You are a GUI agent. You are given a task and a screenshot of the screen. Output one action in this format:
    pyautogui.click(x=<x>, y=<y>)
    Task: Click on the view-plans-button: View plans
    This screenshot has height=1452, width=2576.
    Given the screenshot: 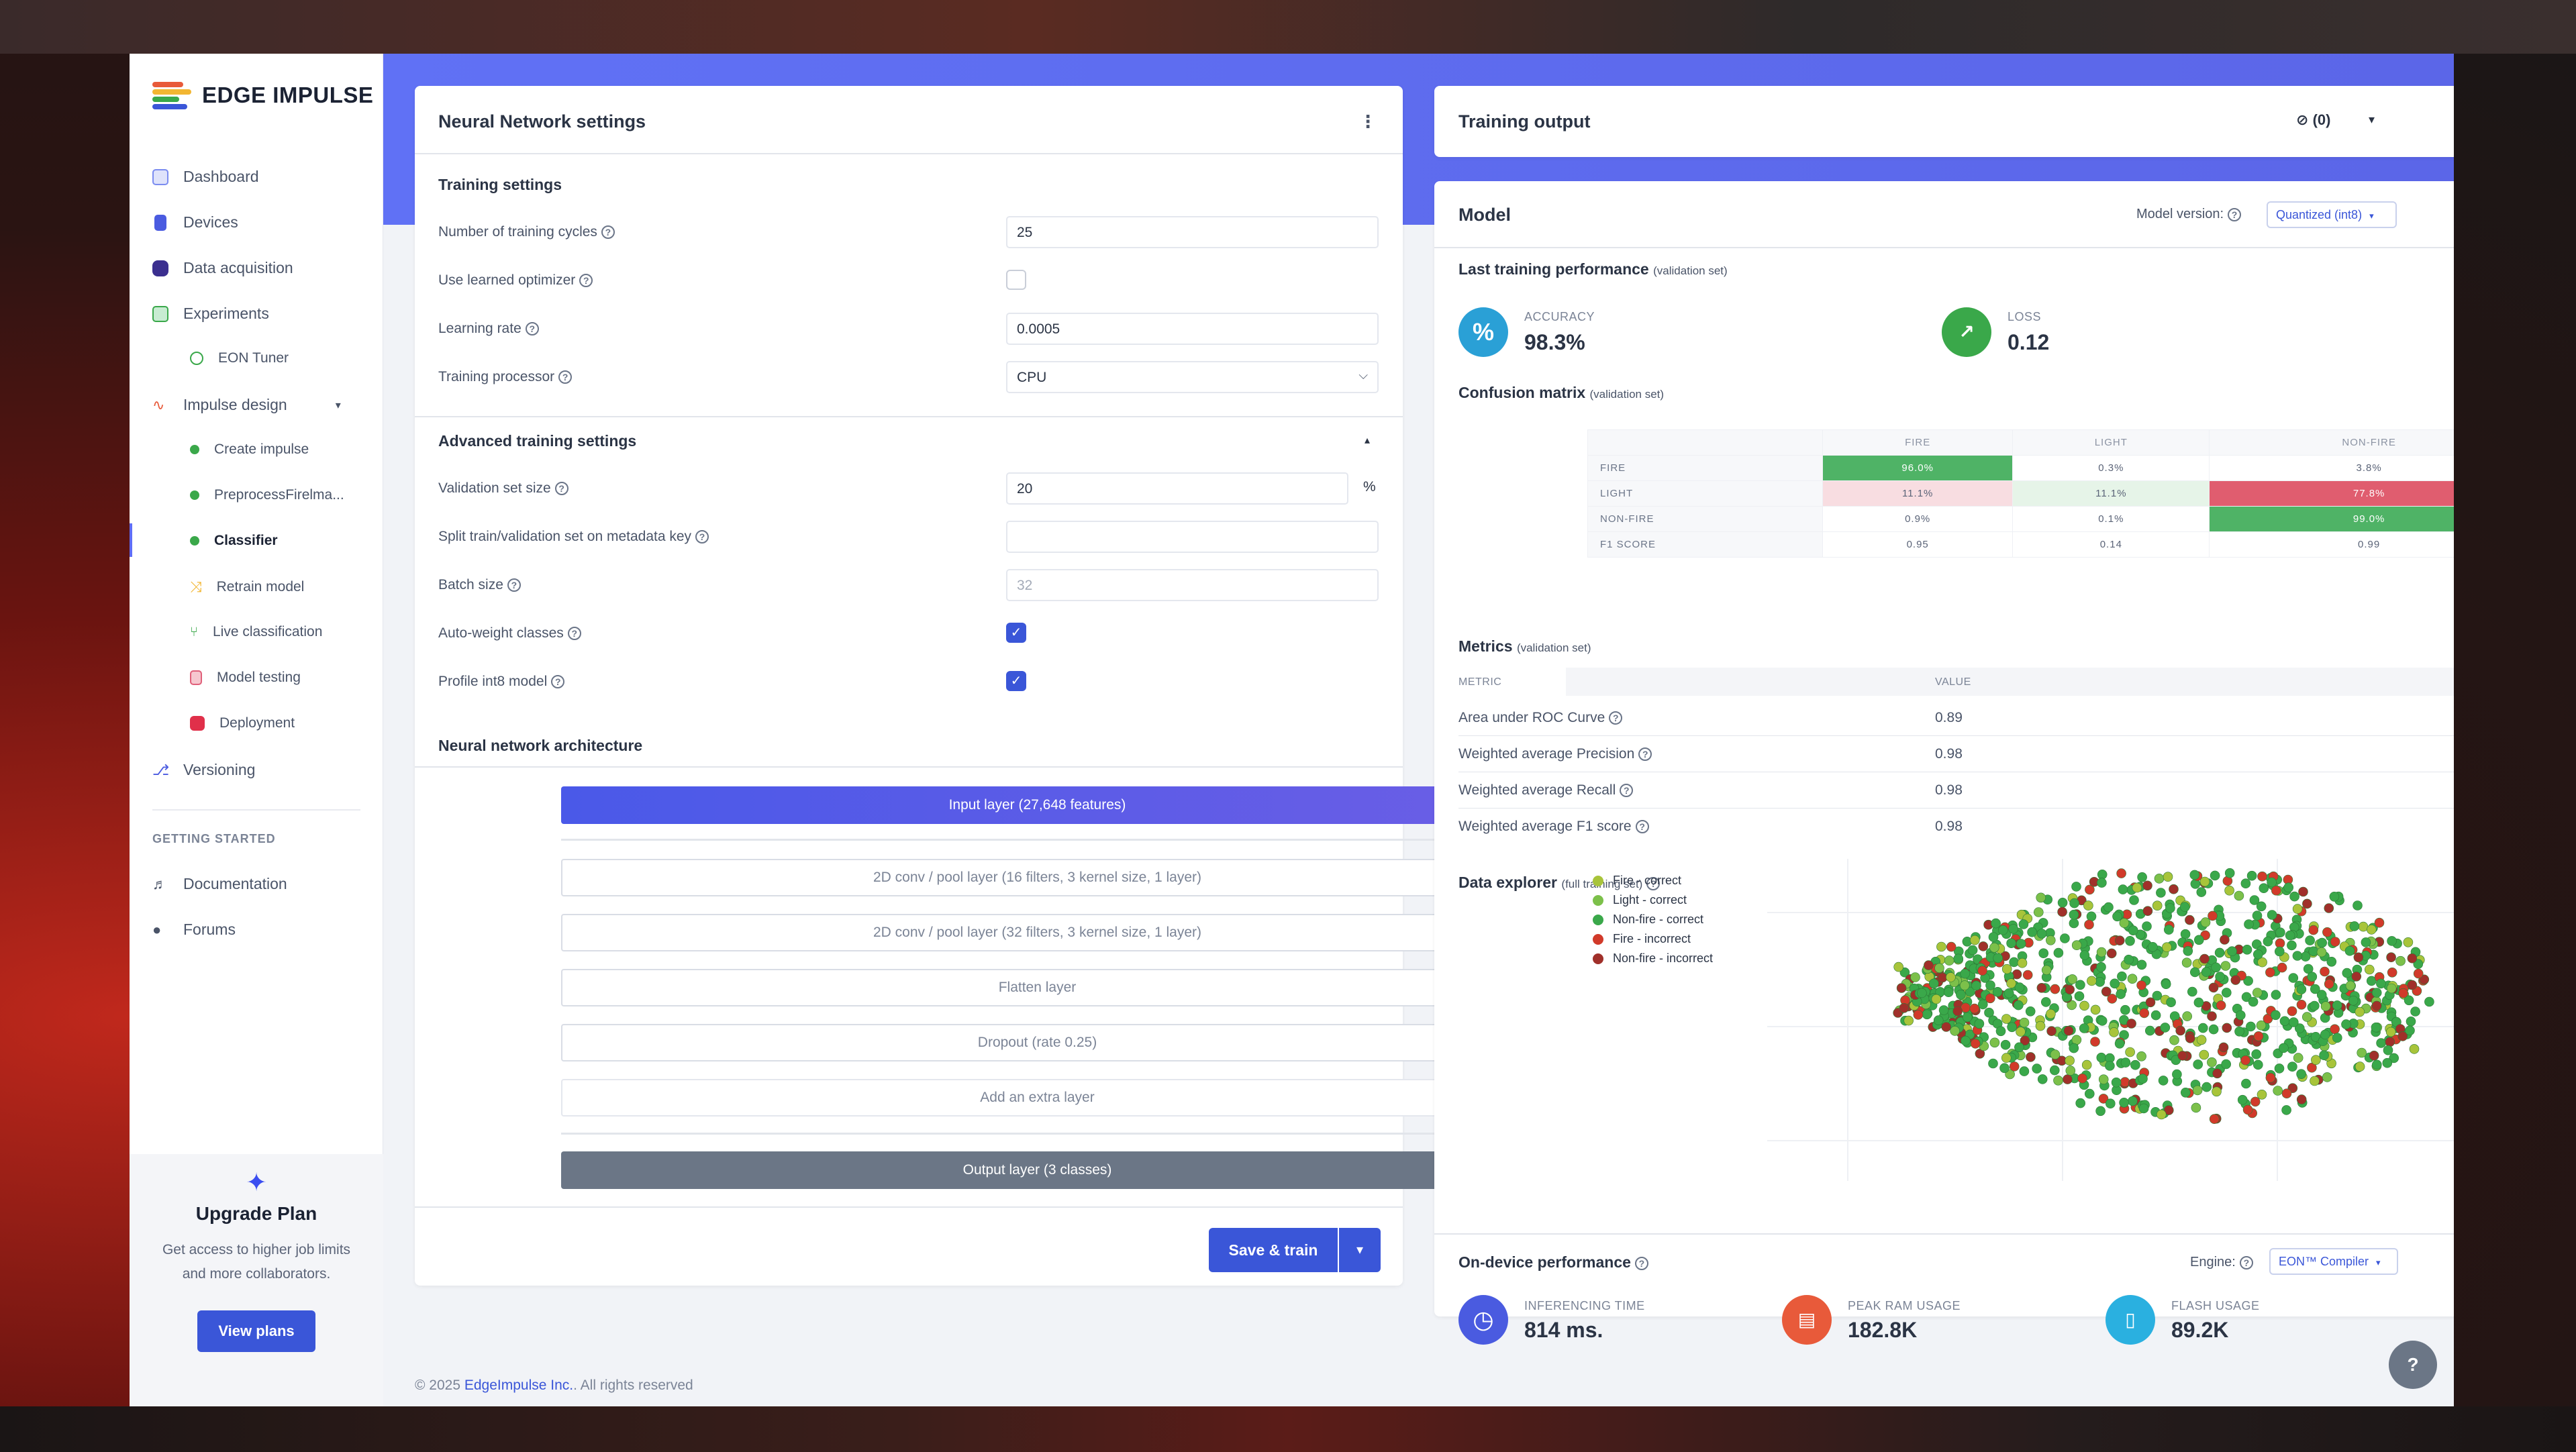 What is the action you would take?
    pyautogui.click(x=256, y=1331)
    